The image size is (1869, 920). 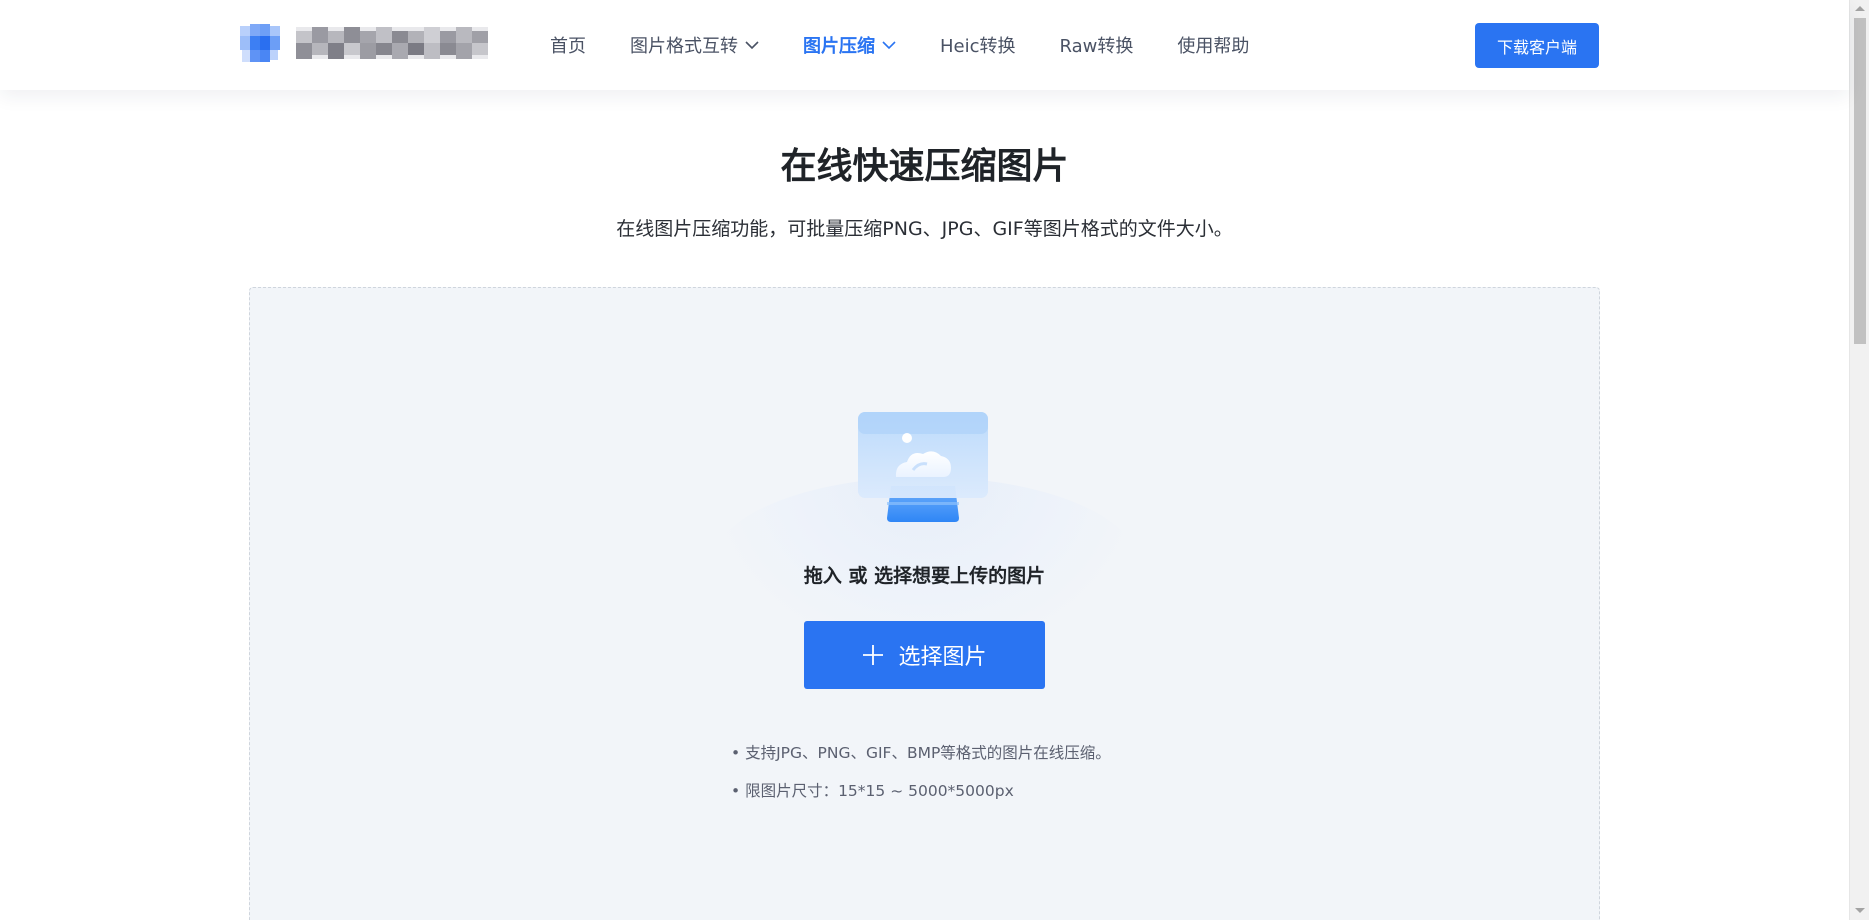 I want to click on scroll-down-icon, so click(x=1860, y=910).